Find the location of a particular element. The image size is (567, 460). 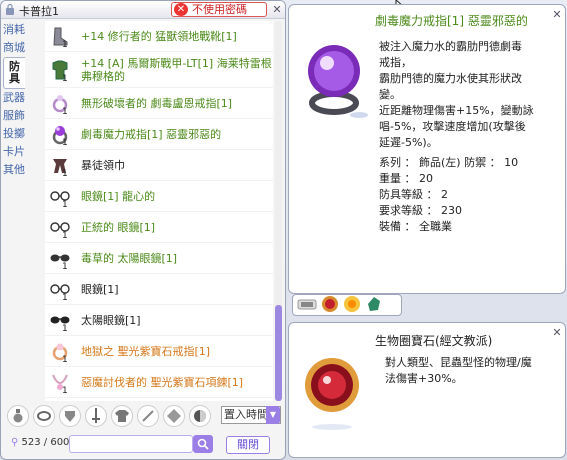

tab-armor: 防具 is located at coordinates (14, 73).